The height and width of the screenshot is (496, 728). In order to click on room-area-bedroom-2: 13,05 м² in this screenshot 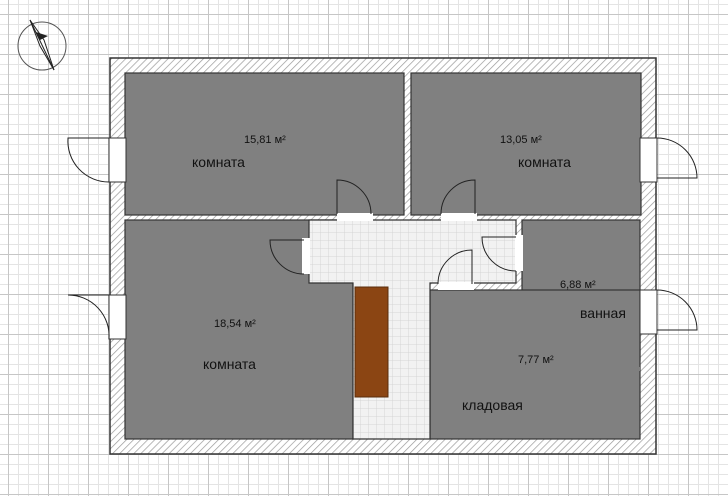, I will do `click(521, 140)`.